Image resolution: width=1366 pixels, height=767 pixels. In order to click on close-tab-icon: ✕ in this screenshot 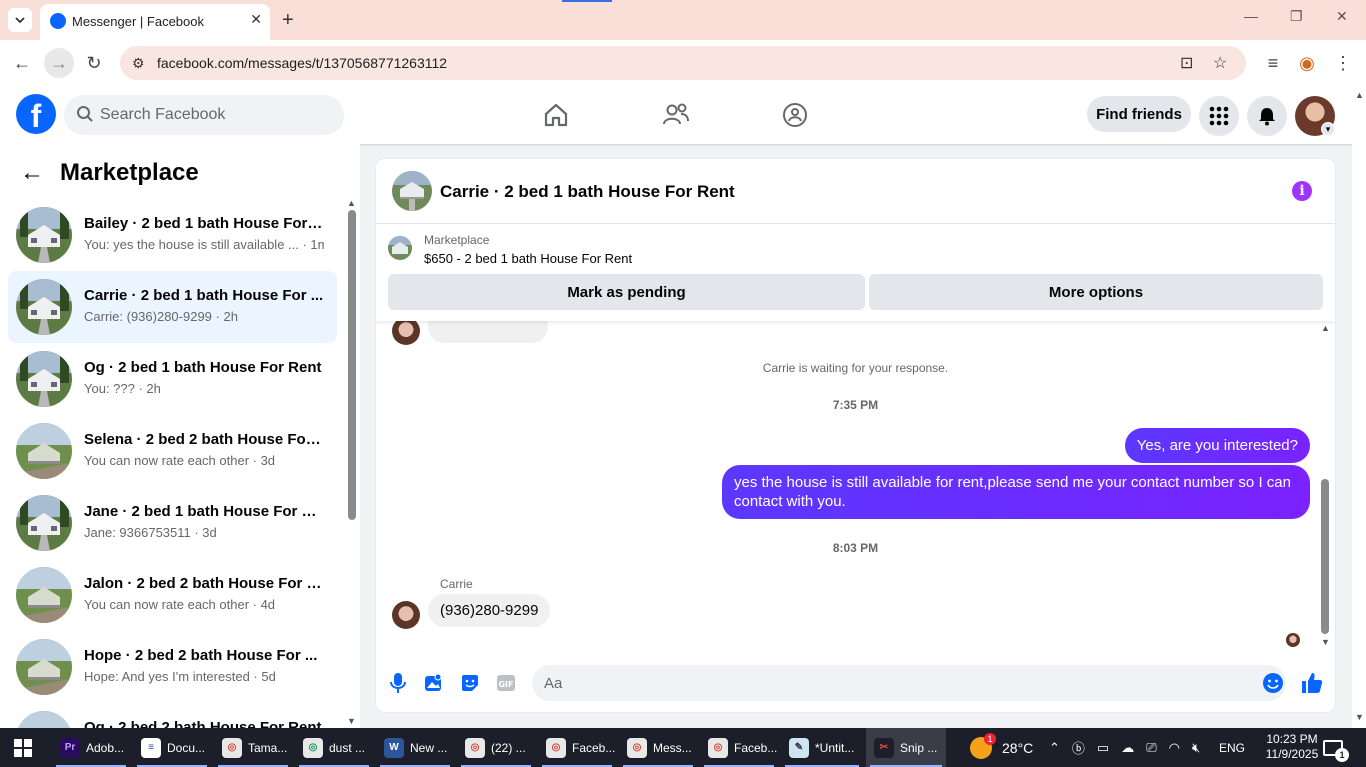, I will do `click(256, 19)`.